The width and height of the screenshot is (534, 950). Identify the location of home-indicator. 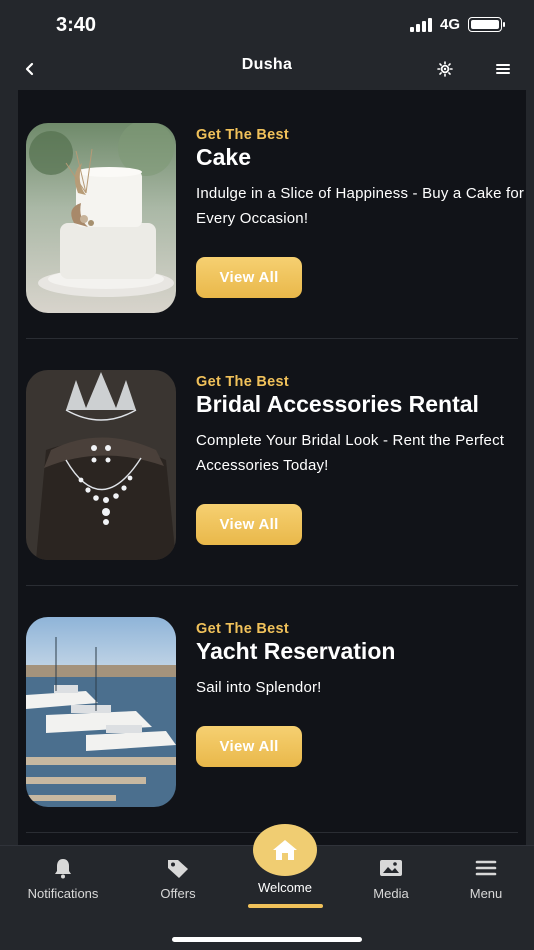
(267, 939).